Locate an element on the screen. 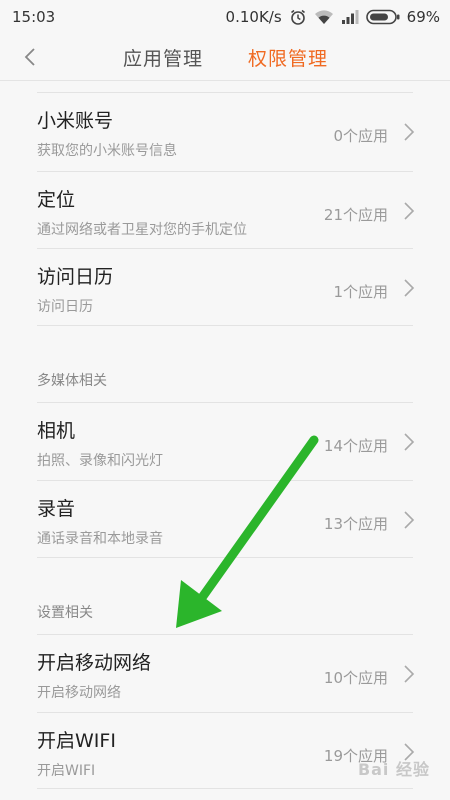 The image size is (450, 800). back-button is located at coordinates (30, 57).